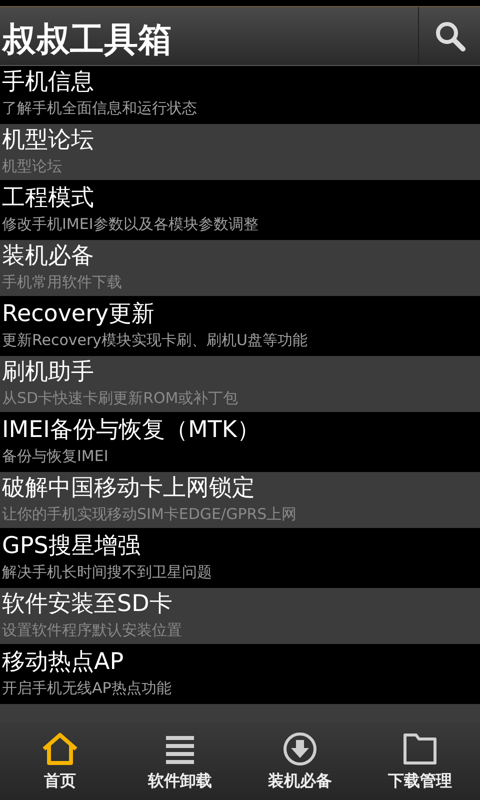 Image resolution: width=480 pixels, height=800 pixels. What do you see at coordinates (131, 430) in the screenshot?
I see `item-title: IMEI备份与恢复（MTK）` at bounding box center [131, 430].